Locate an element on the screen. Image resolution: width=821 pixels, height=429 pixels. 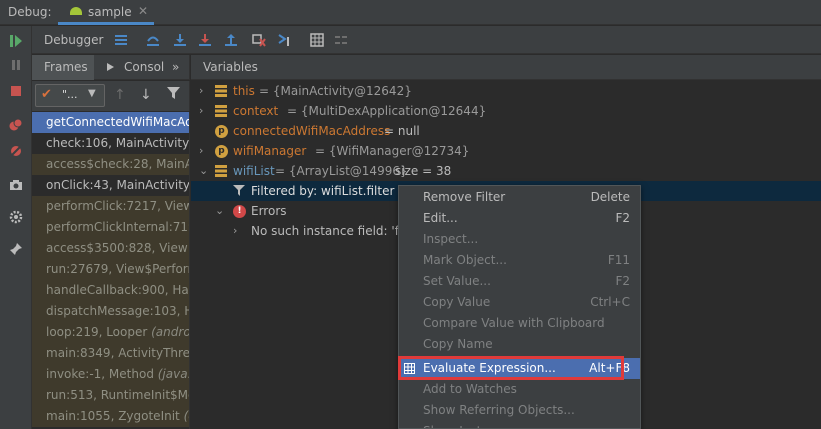
variable-row-wifimanager: › p wifiManager = {WifiManager@12734} is located at coordinates (506, 151).